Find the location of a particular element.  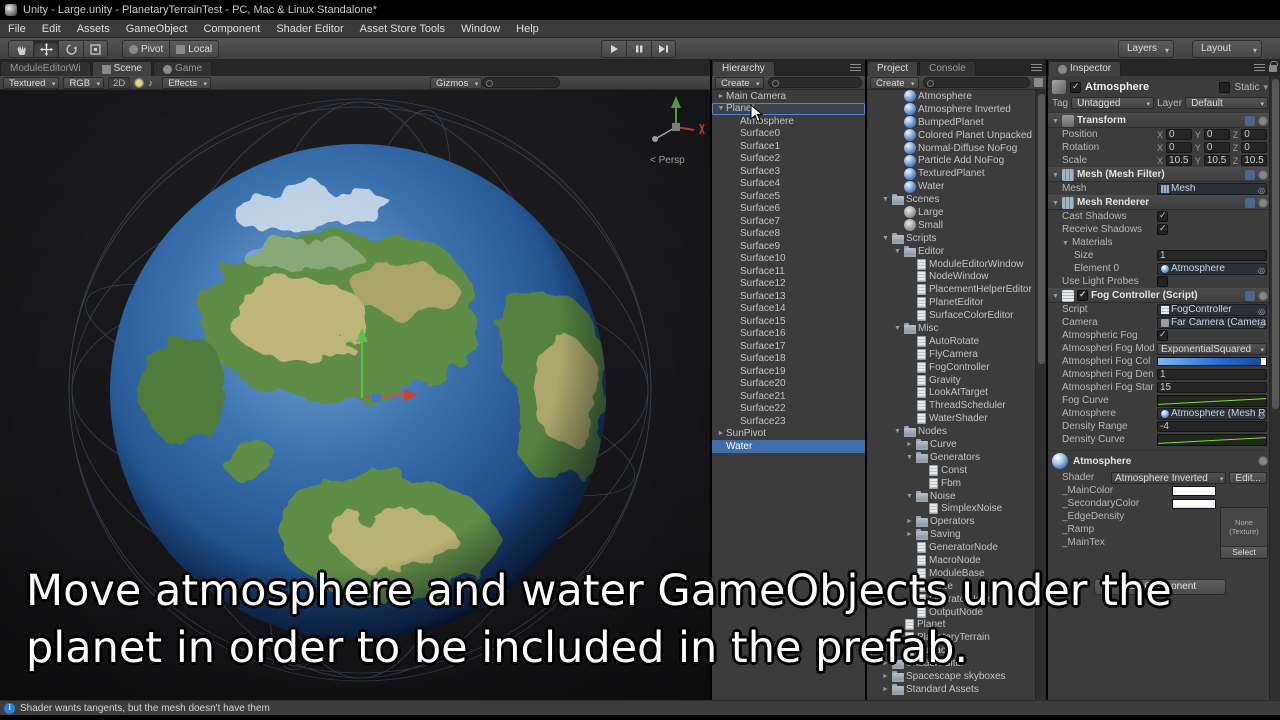

atmospheric-fog-checkbox is located at coordinates (1162, 335).